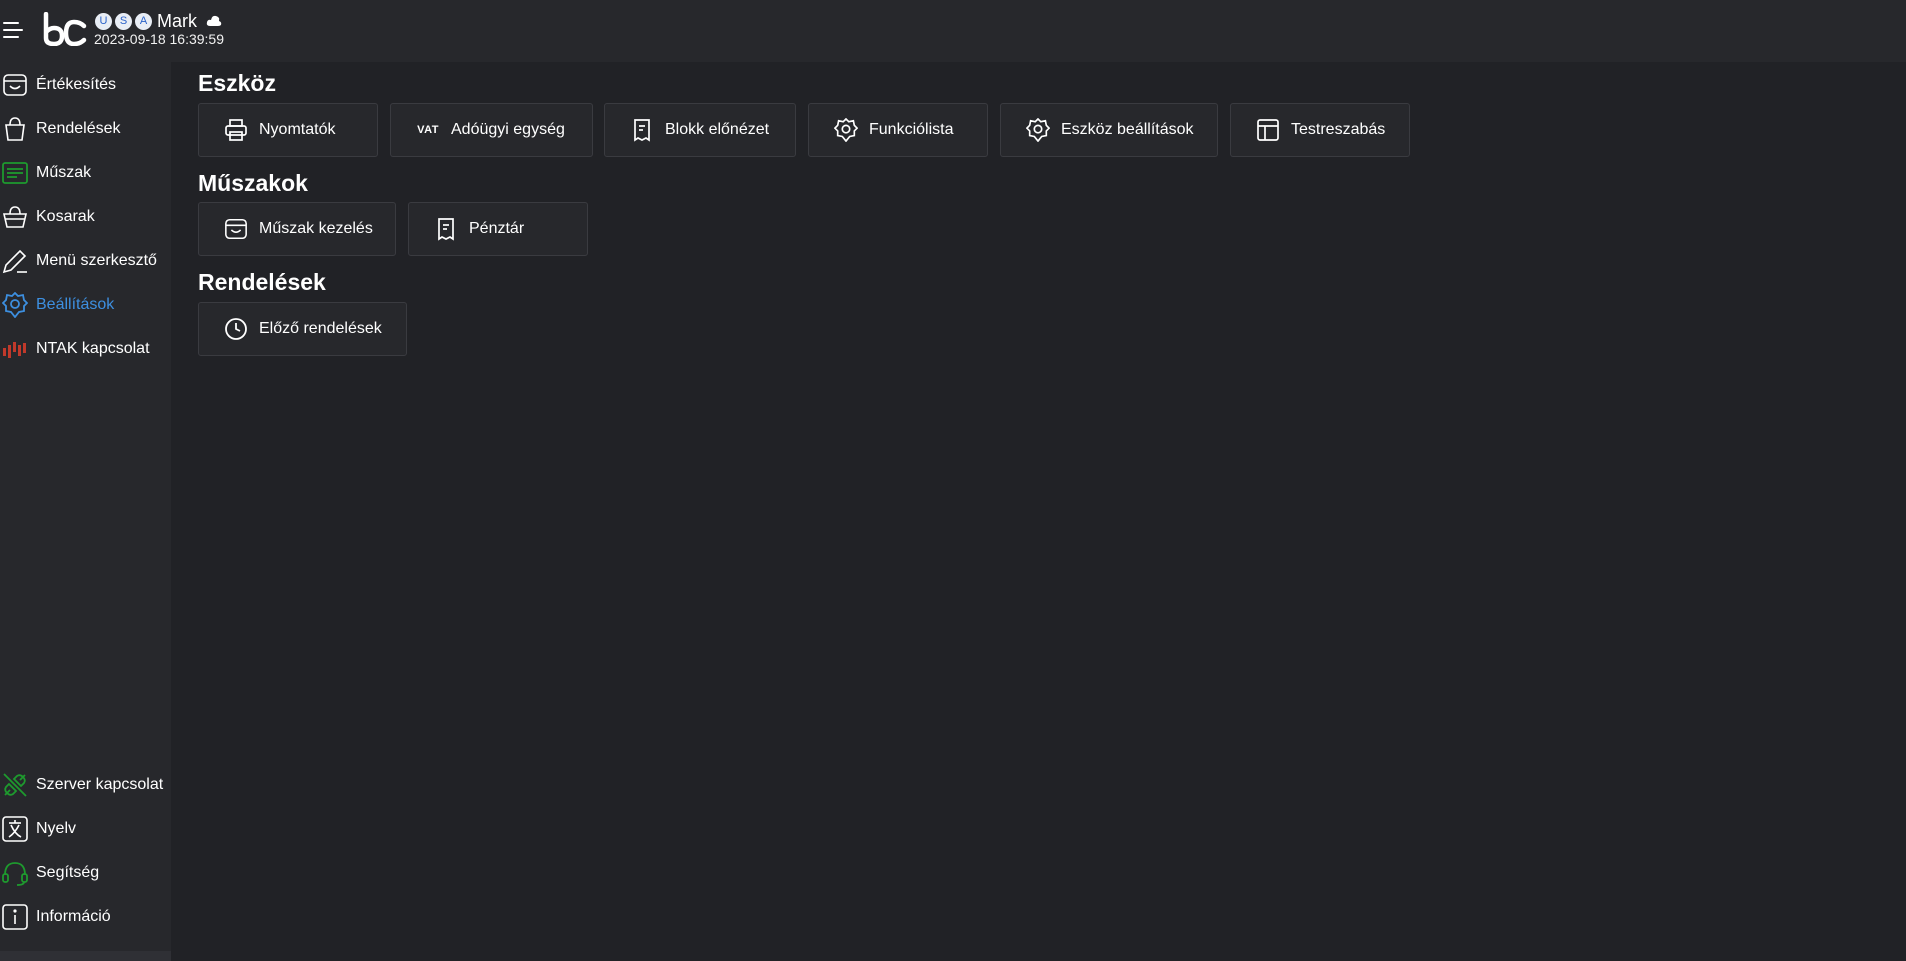  I want to click on sidebar-item-label: Kosarak, so click(65, 216).